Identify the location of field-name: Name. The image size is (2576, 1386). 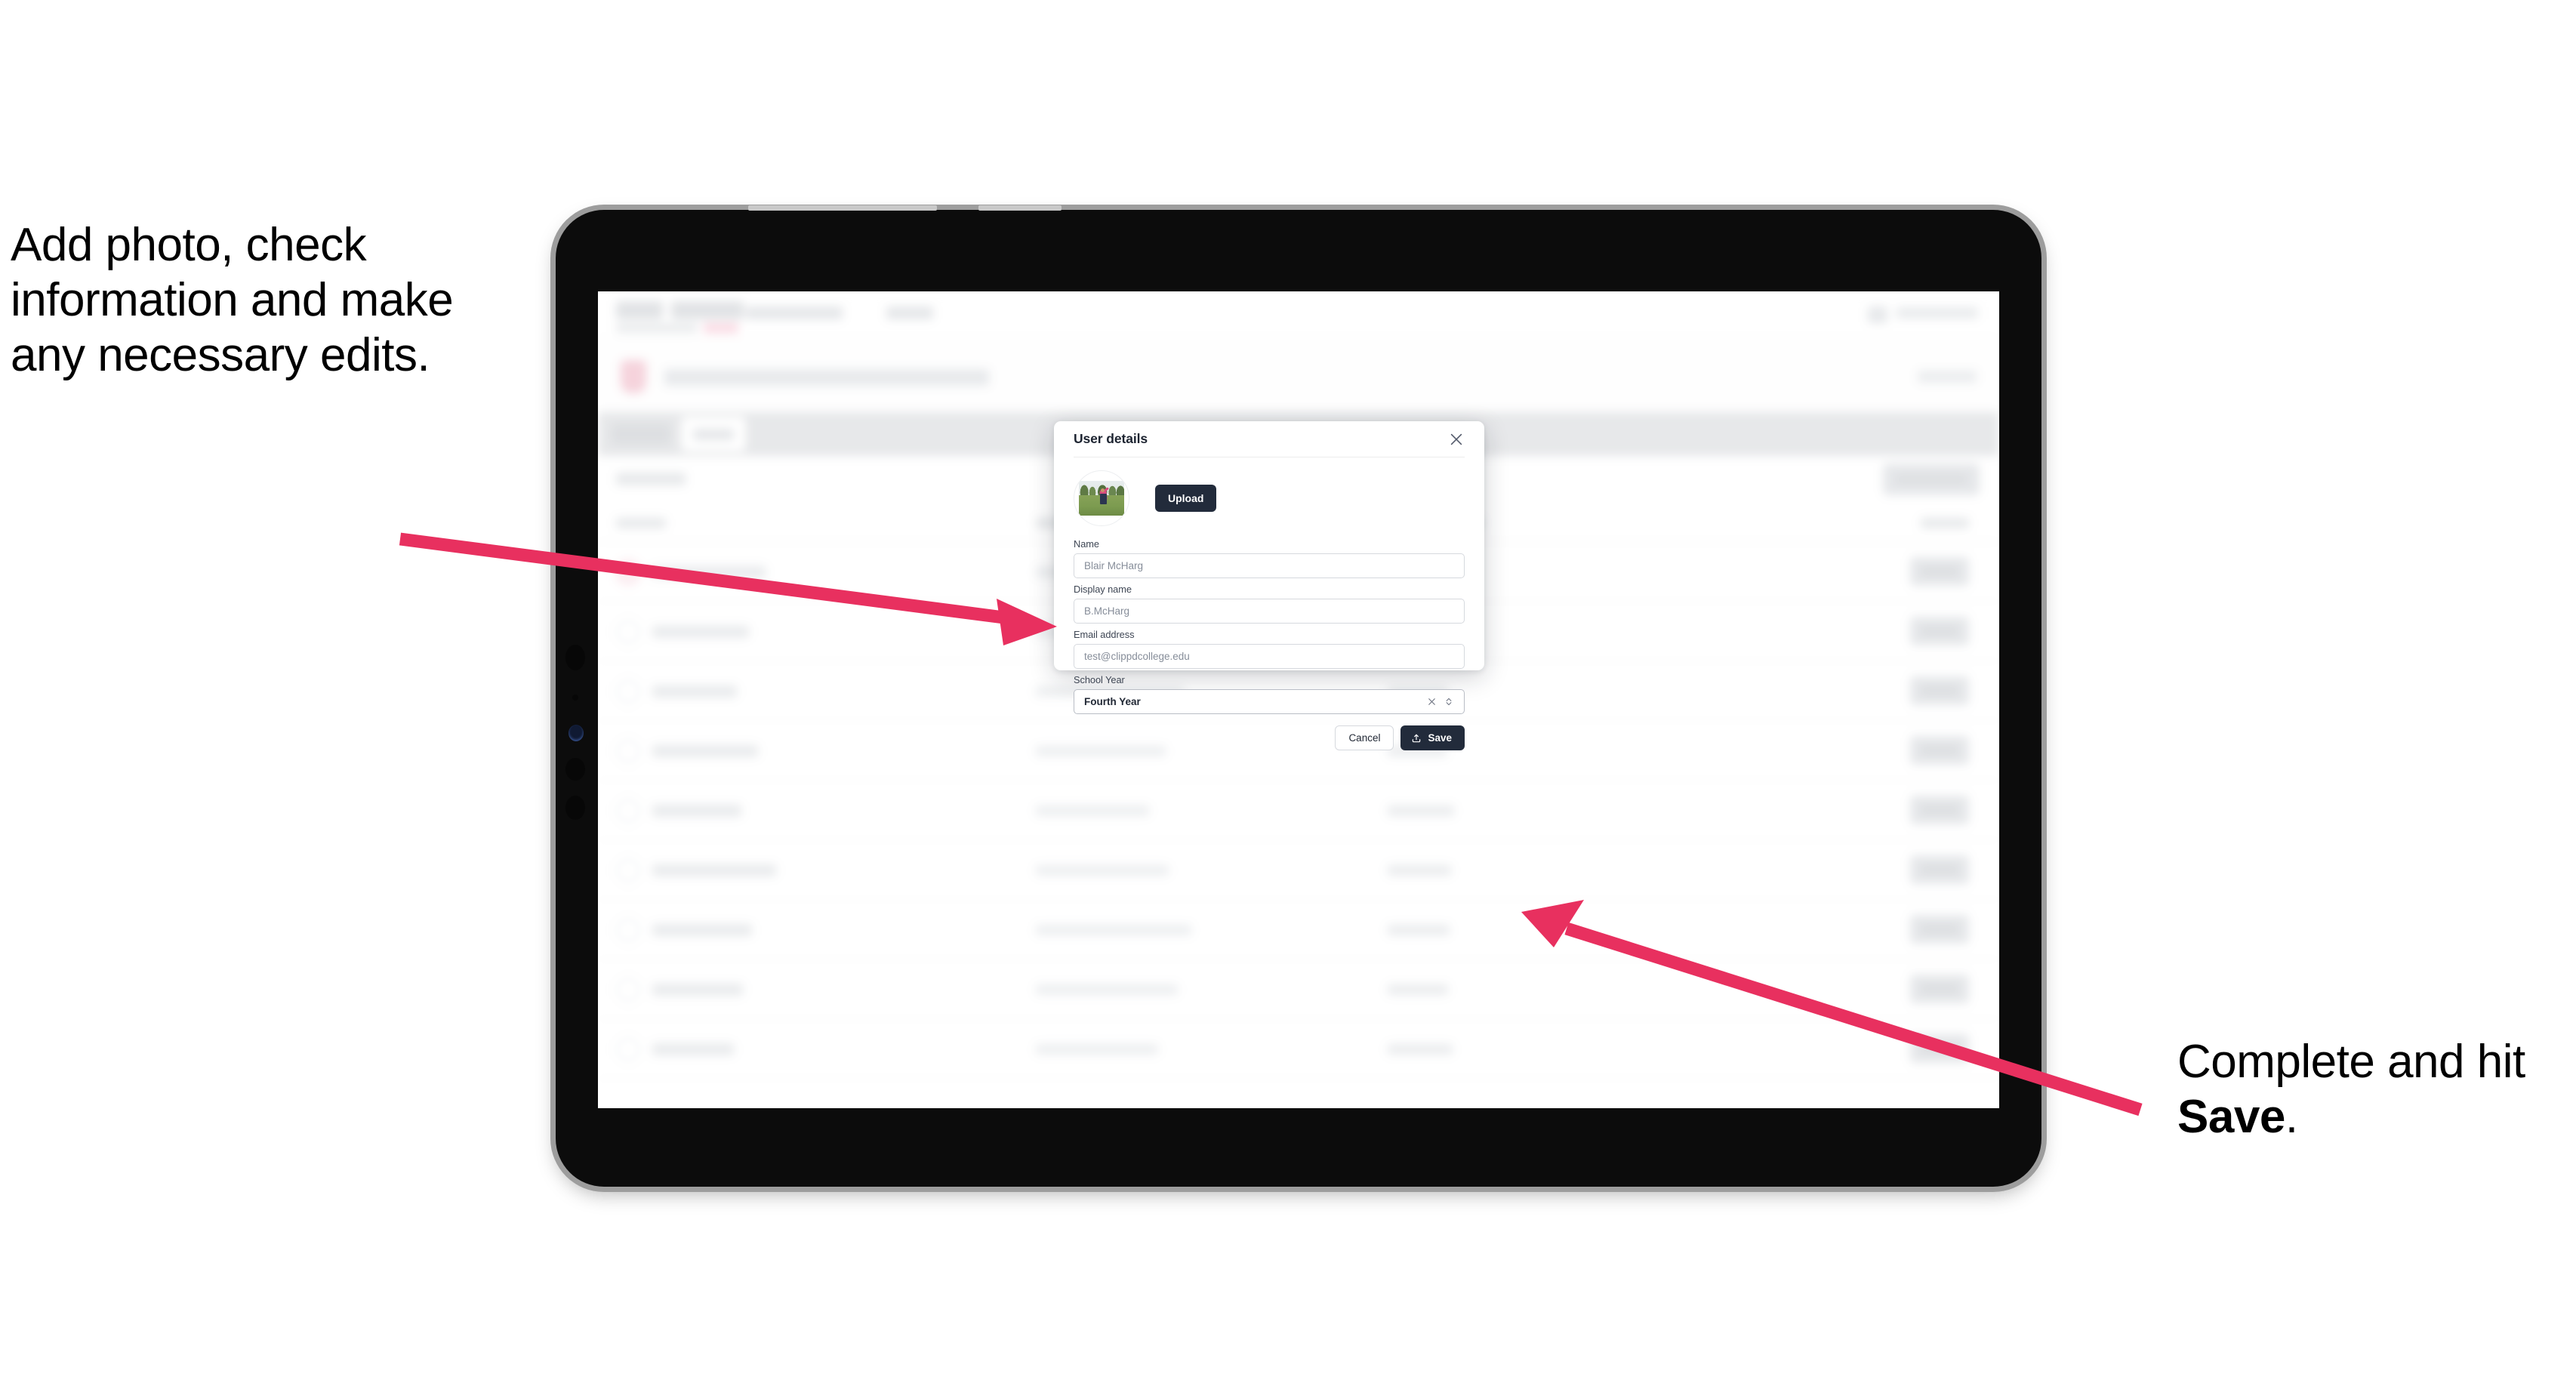
(1269, 558).